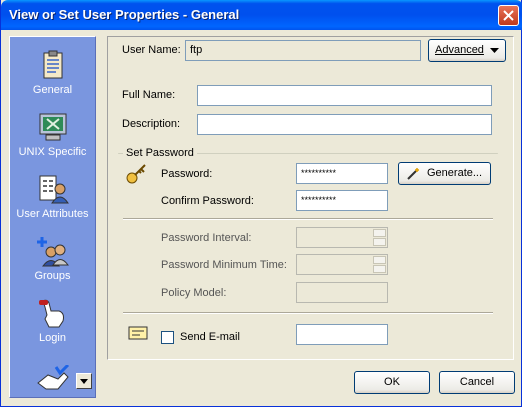  I want to click on close-icon, so click(508, 15).